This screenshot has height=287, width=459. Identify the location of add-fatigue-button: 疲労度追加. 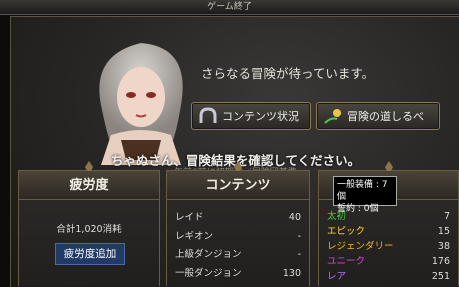
(90, 254).